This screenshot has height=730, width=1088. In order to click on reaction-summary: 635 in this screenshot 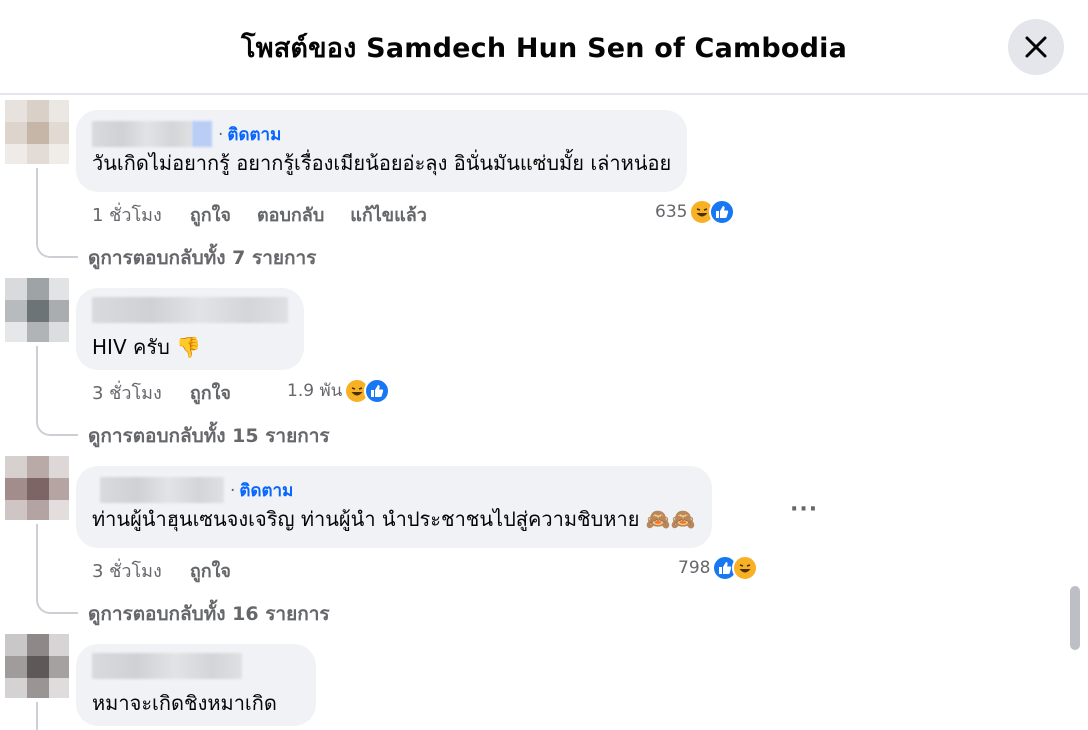, I will do `click(695, 212)`.